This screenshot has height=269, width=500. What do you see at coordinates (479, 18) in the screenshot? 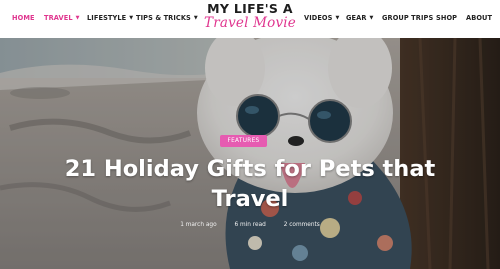
I see `nav-about: ABOUT` at bounding box center [479, 18].